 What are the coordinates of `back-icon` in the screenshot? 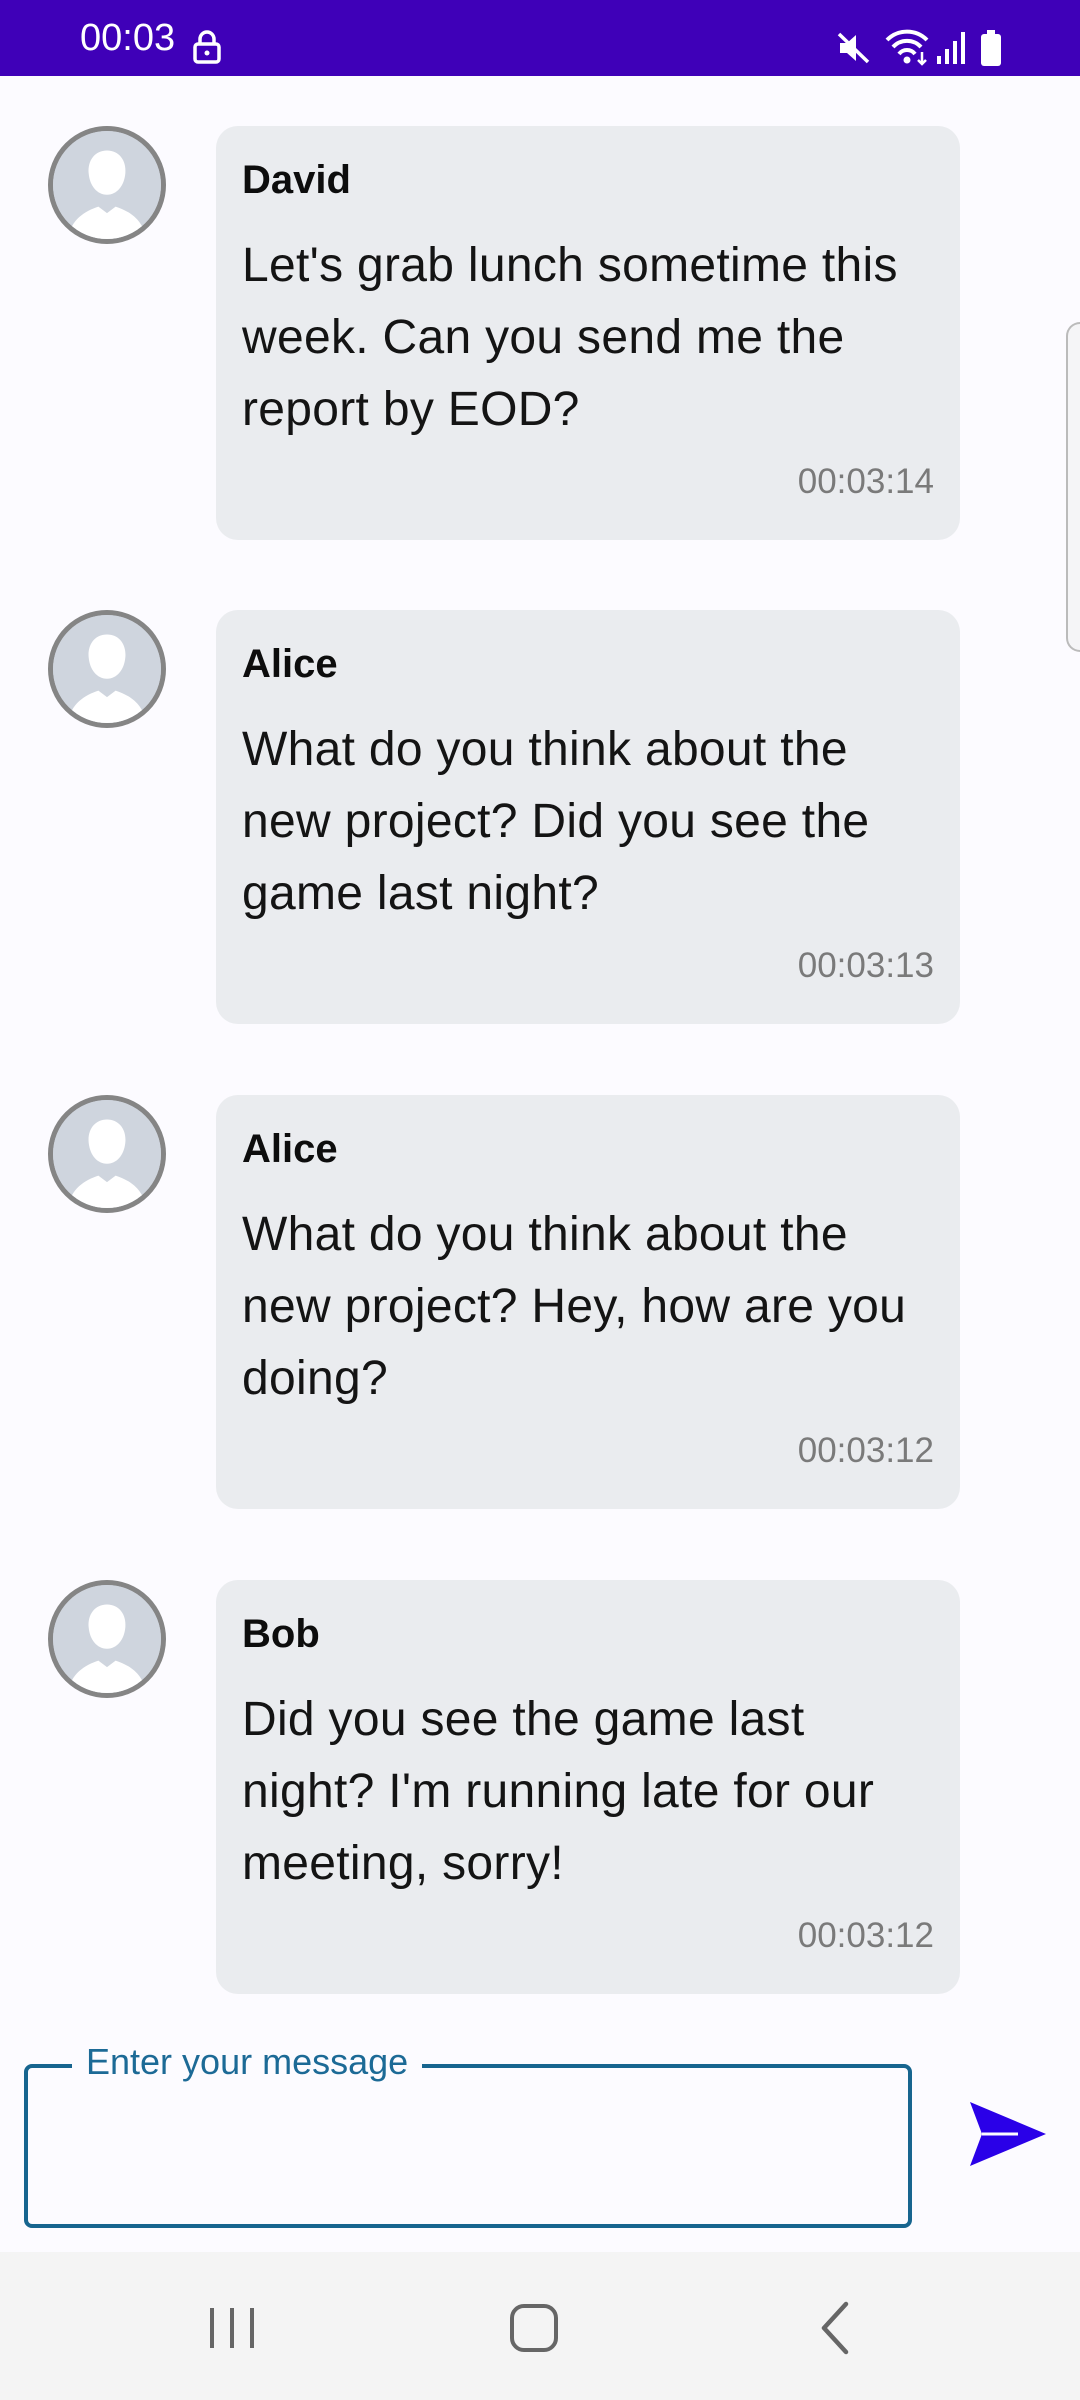 It's located at (838, 2328).